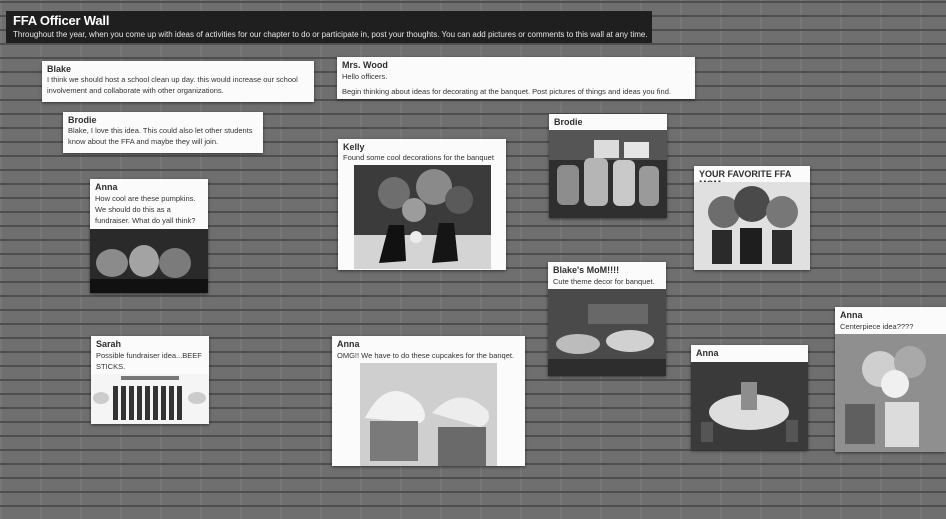  Describe the element at coordinates (586, 270) in the screenshot. I see `post-author: Blake's MoM!!!!` at that location.